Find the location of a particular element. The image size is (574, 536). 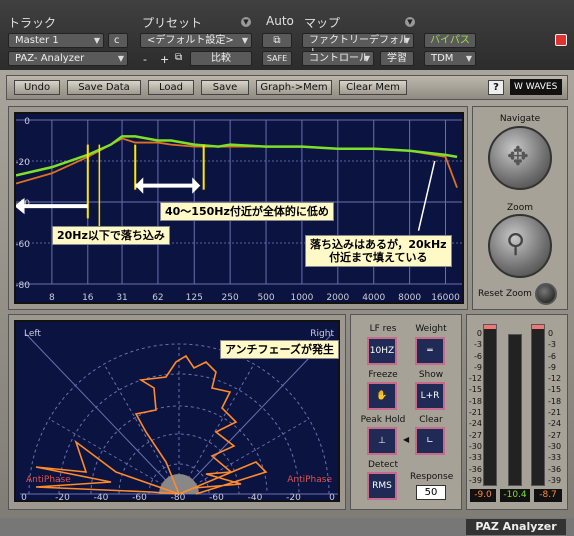

compare-button: 比較 is located at coordinates (221, 58).